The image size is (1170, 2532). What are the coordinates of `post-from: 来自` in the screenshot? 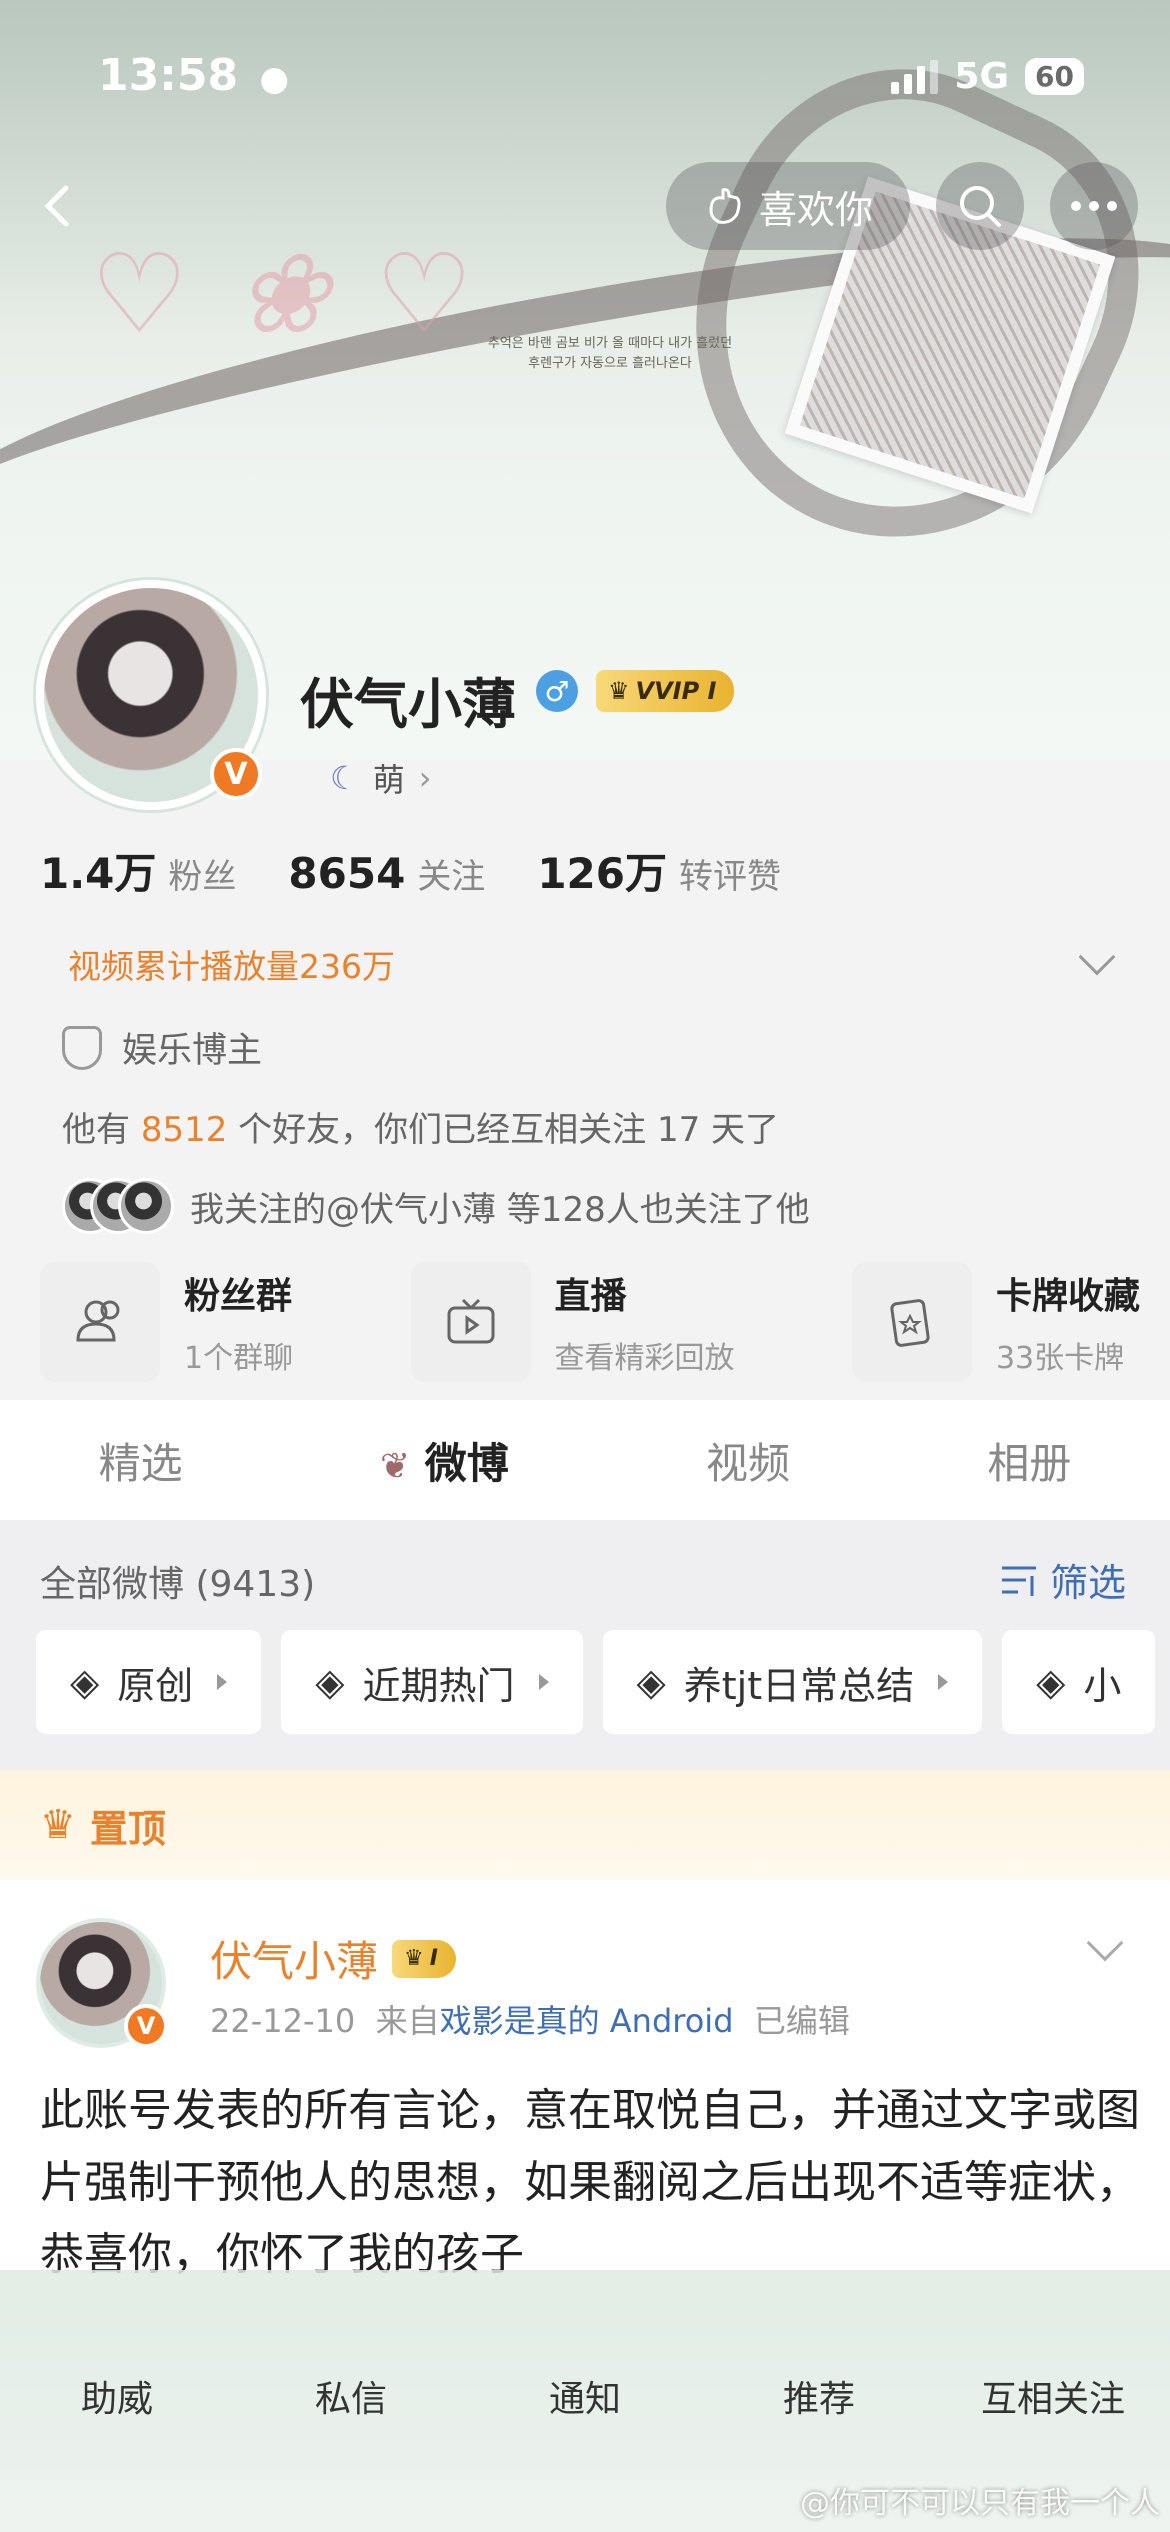 It's located at (407, 2021).